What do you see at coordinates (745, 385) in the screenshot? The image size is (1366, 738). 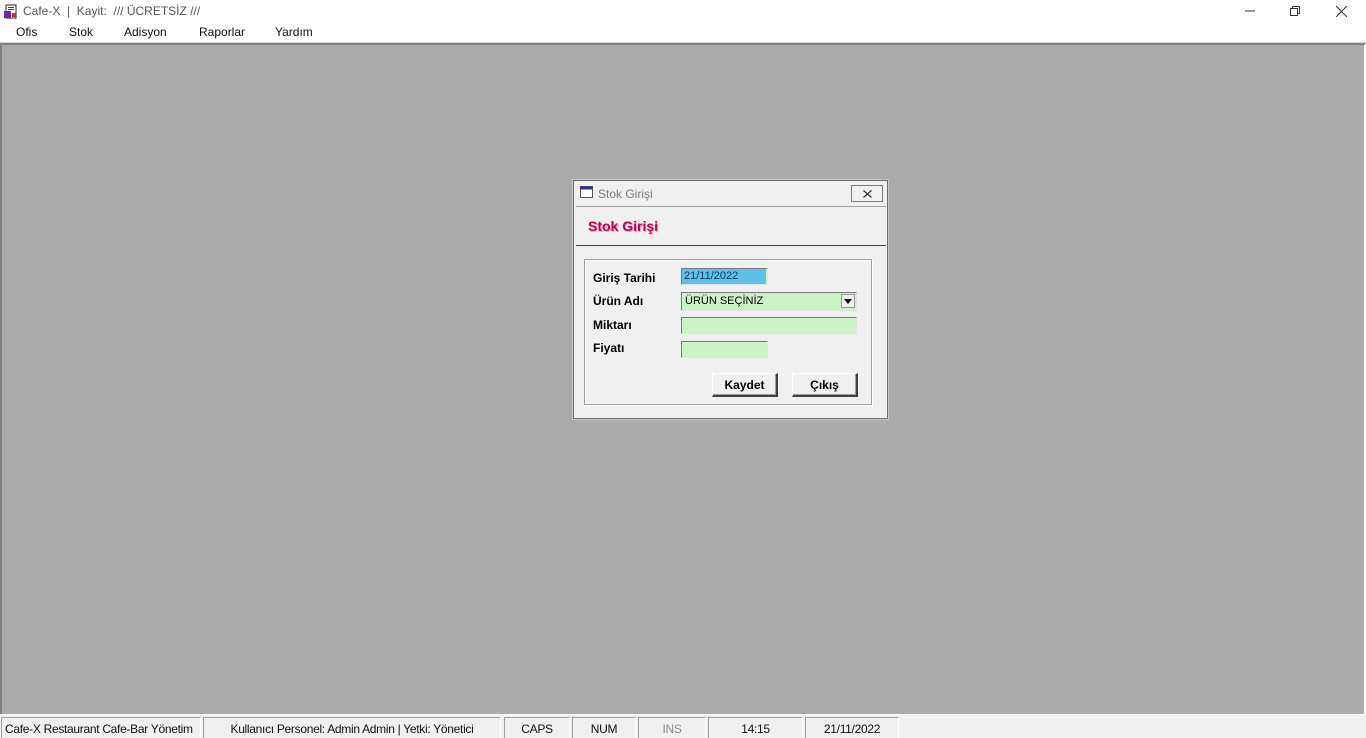 I see `save-button: Kaydet` at bounding box center [745, 385].